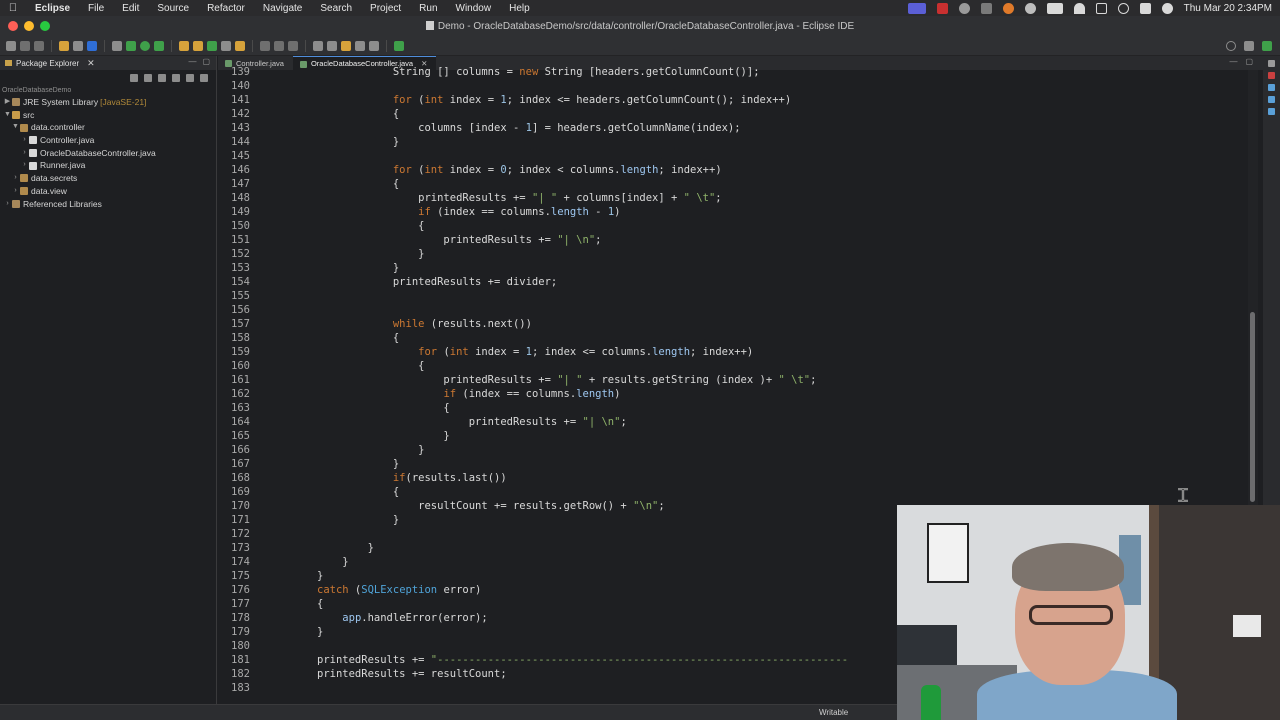  I want to click on toggle-mark-occurrences-icon, so click(265, 45).